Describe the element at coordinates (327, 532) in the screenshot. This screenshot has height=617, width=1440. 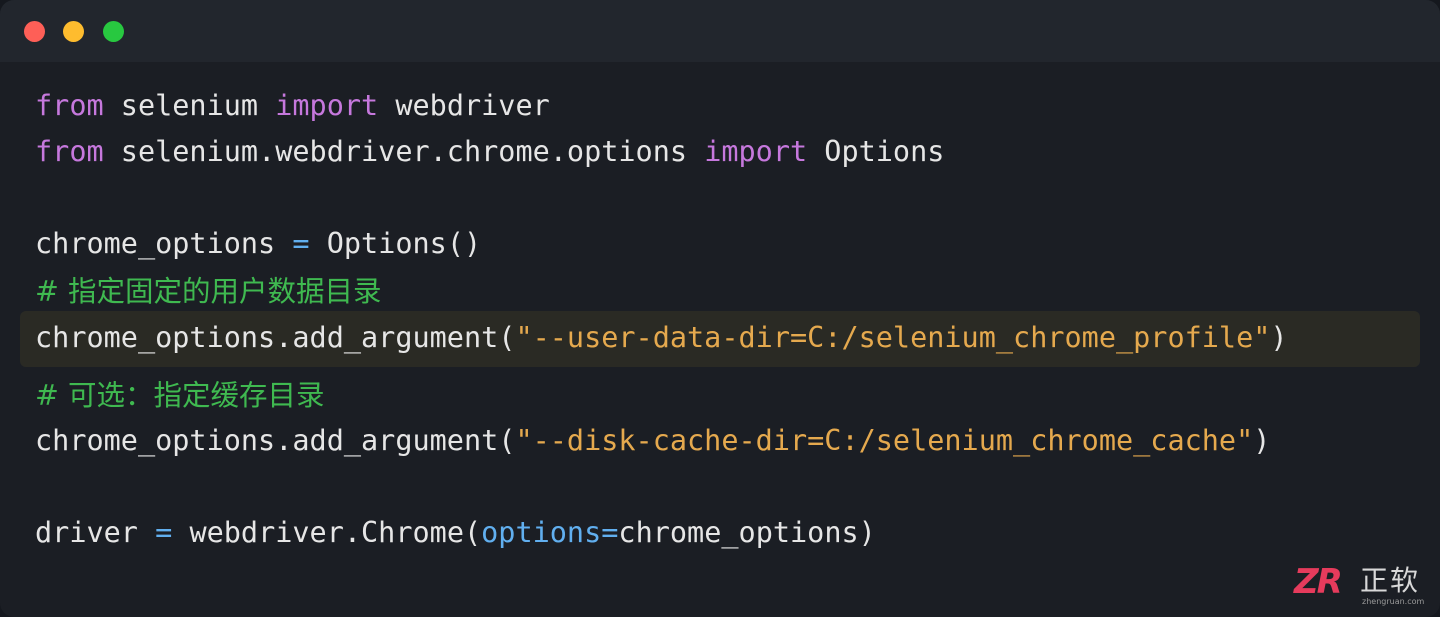
I see `call-expression: webdriver.Chrome(` at that location.